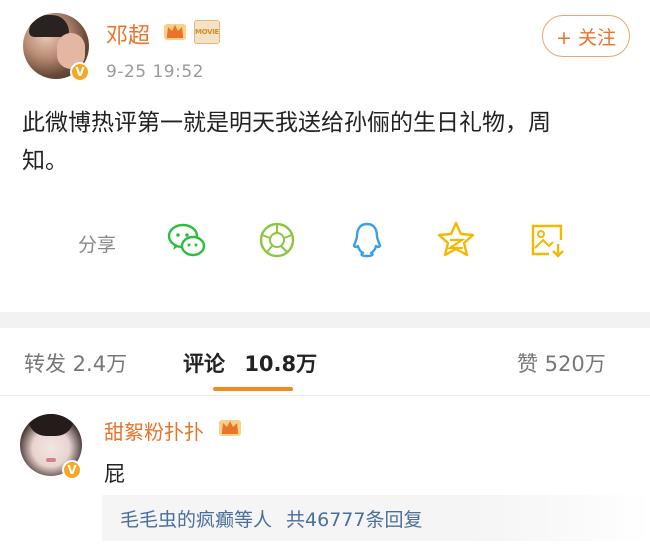 The image size is (650, 548). I want to click on reply-summary: 毛毛虫的疯癫等人 共46777条回复, so click(286, 518).